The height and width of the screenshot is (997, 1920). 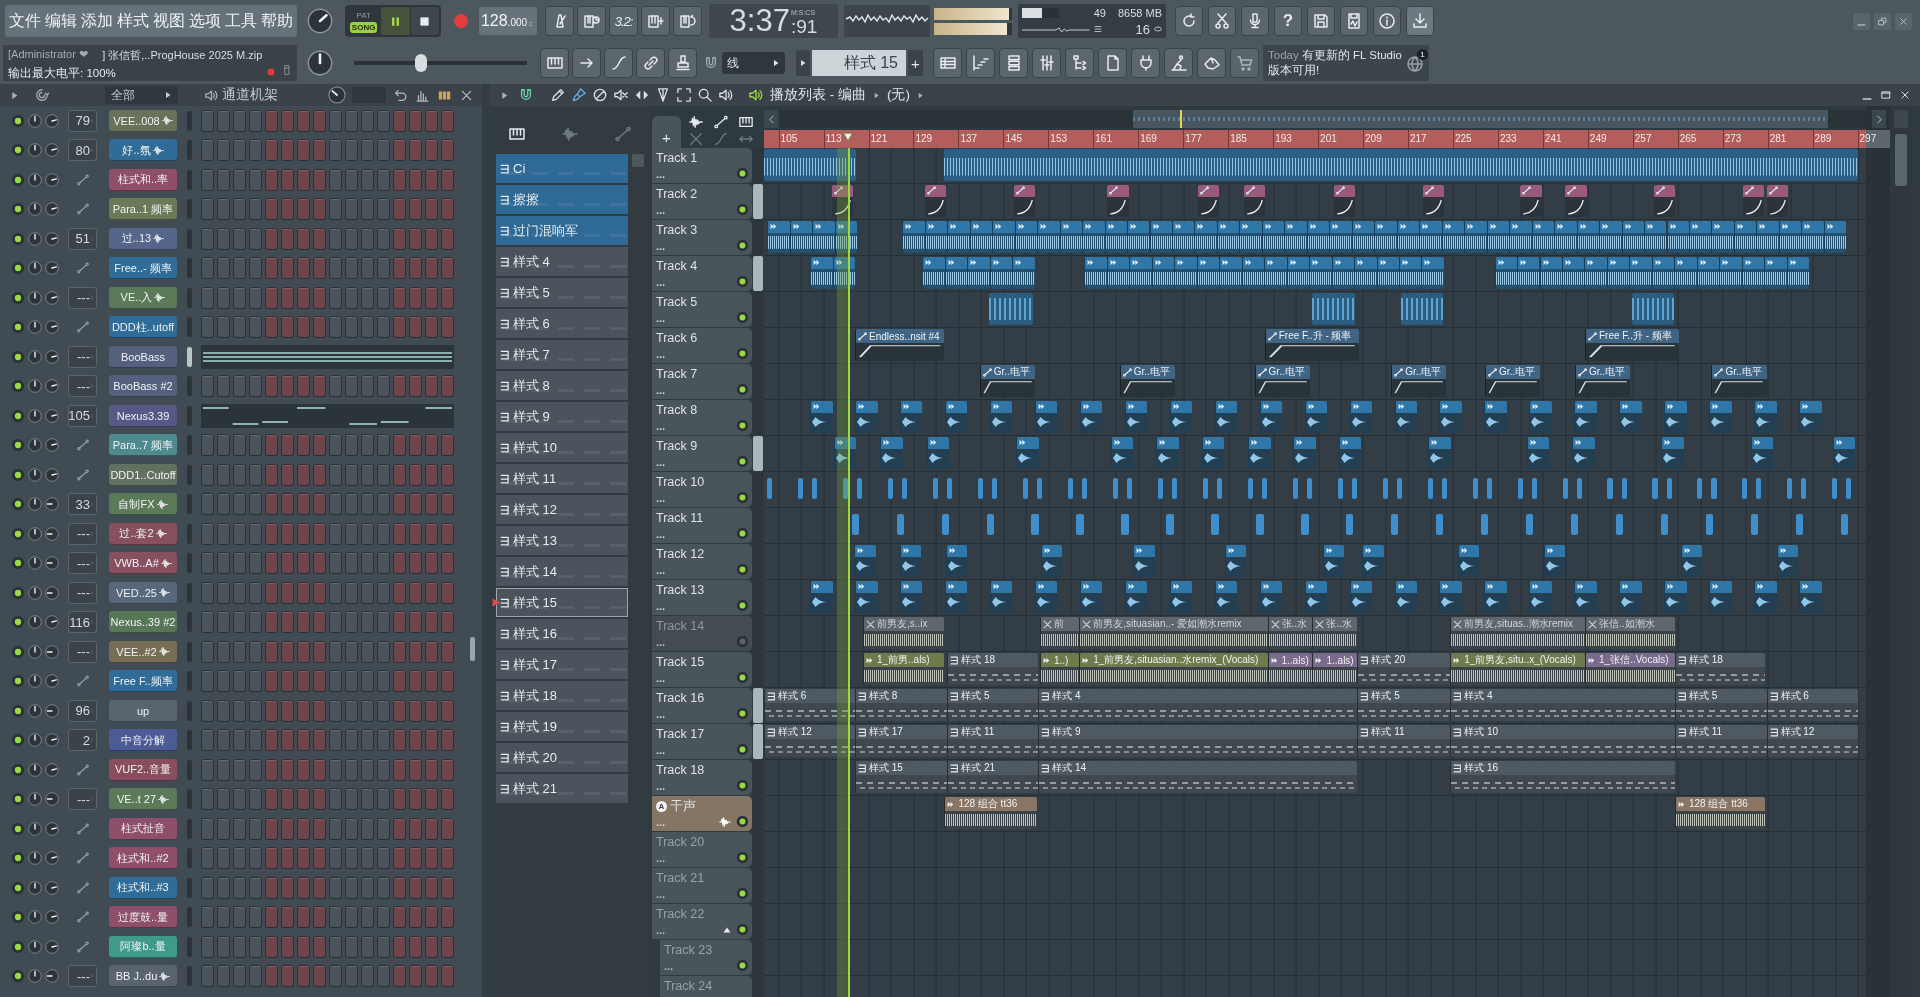 I want to click on playlist-button, so click(x=947, y=63).